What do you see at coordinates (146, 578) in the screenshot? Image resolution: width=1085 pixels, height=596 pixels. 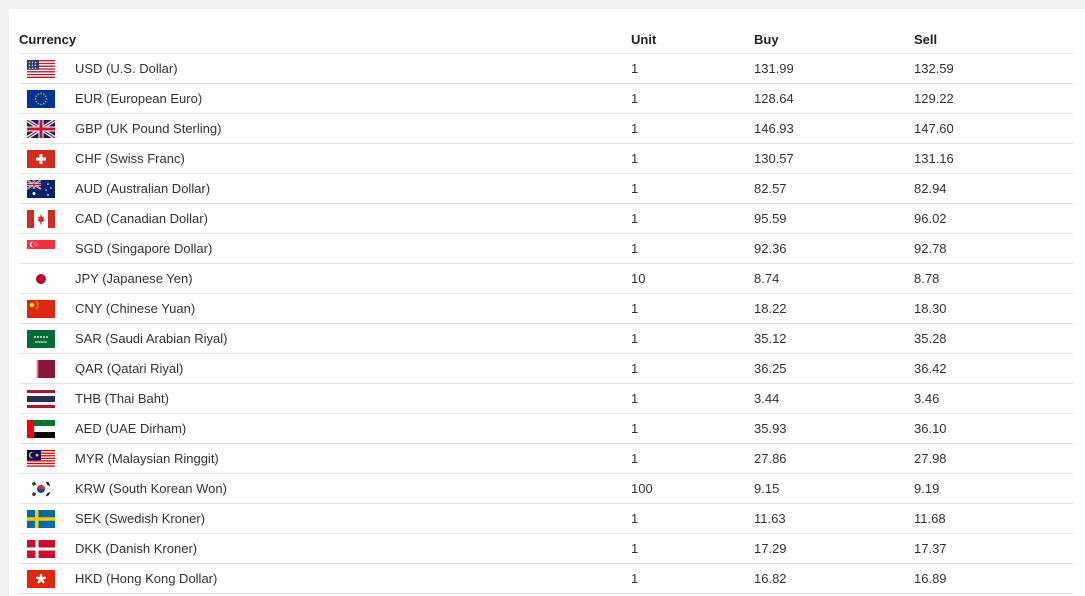 I see `currency-name: HKD (Hong Kong Dollar)` at bounding box center [146, 578].